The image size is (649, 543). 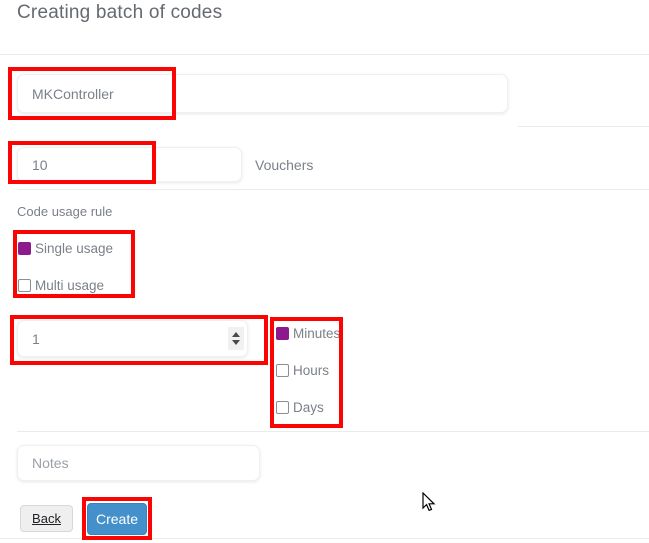 I want to click on checkbox-days-label: Days, so click(x=308, y=407).